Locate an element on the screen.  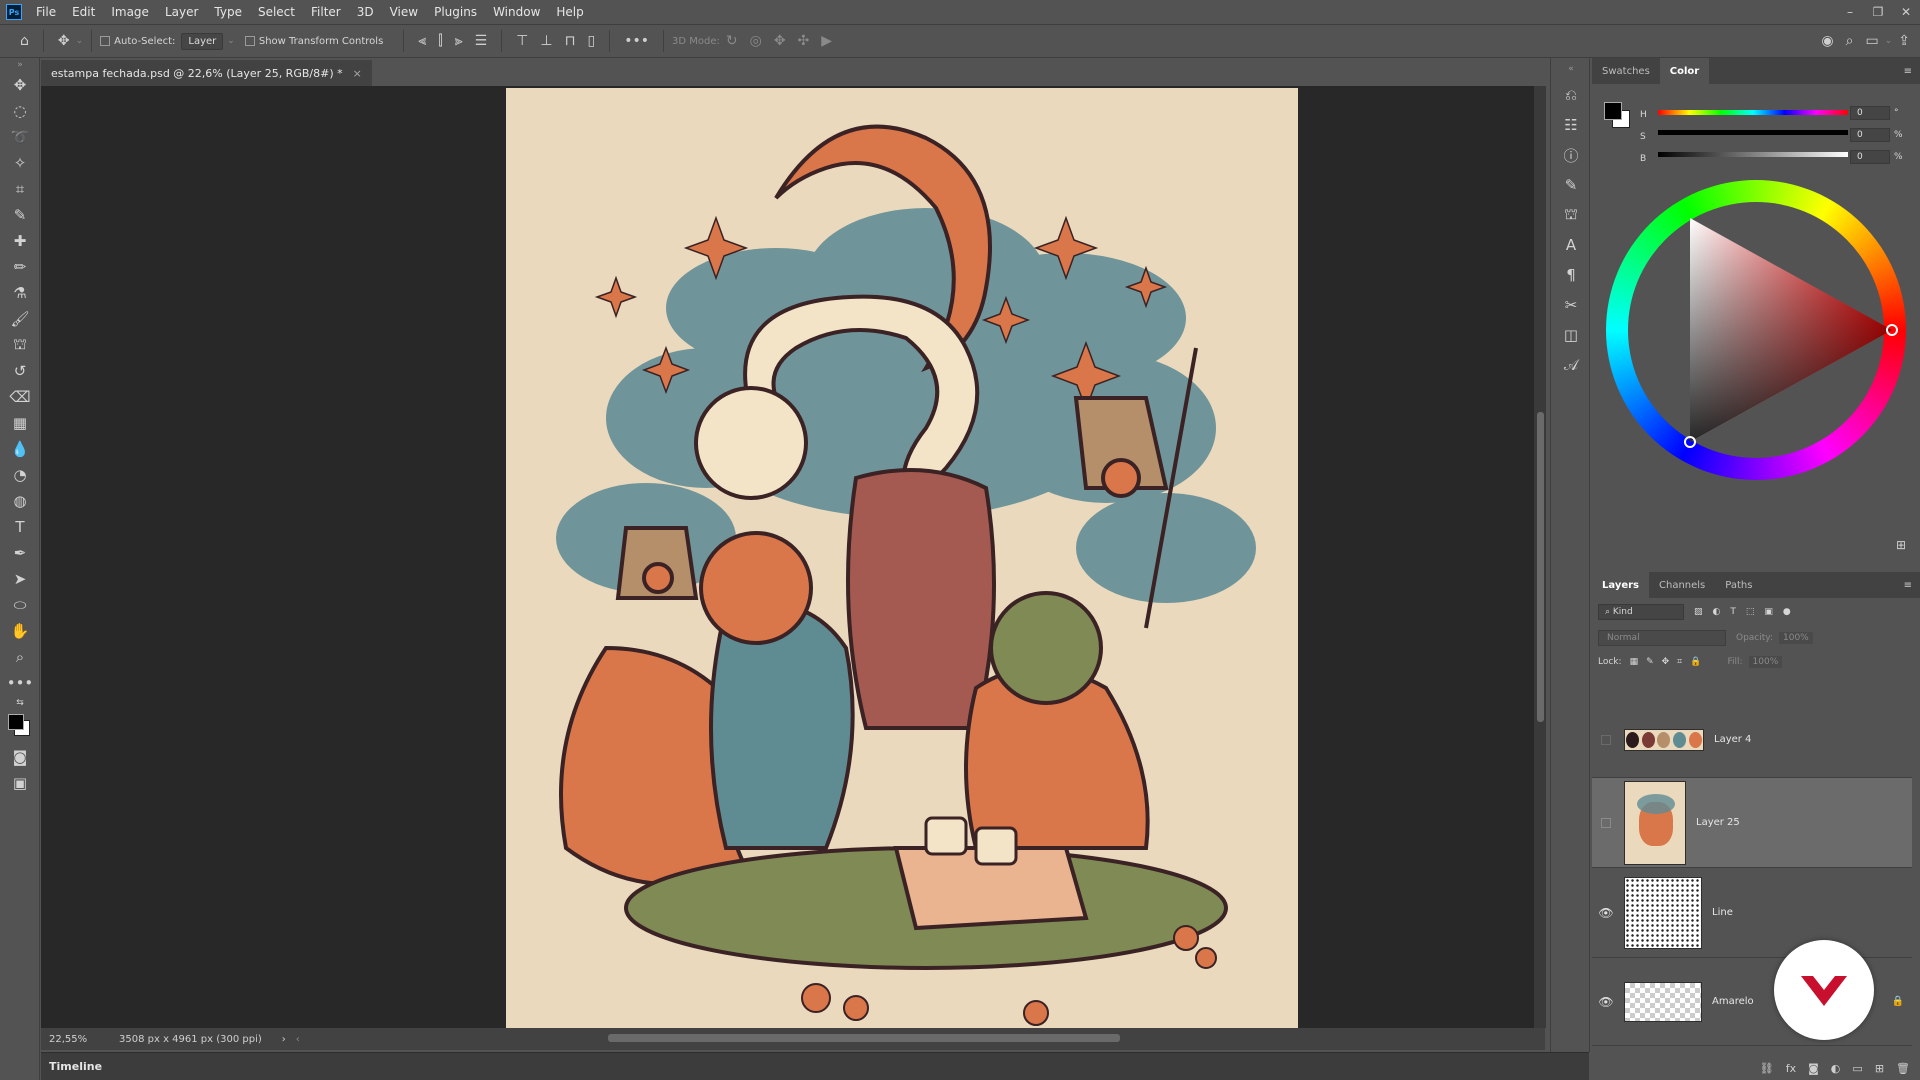
lock-all-icon: 🔒 is located at coordinates (1695, 662).